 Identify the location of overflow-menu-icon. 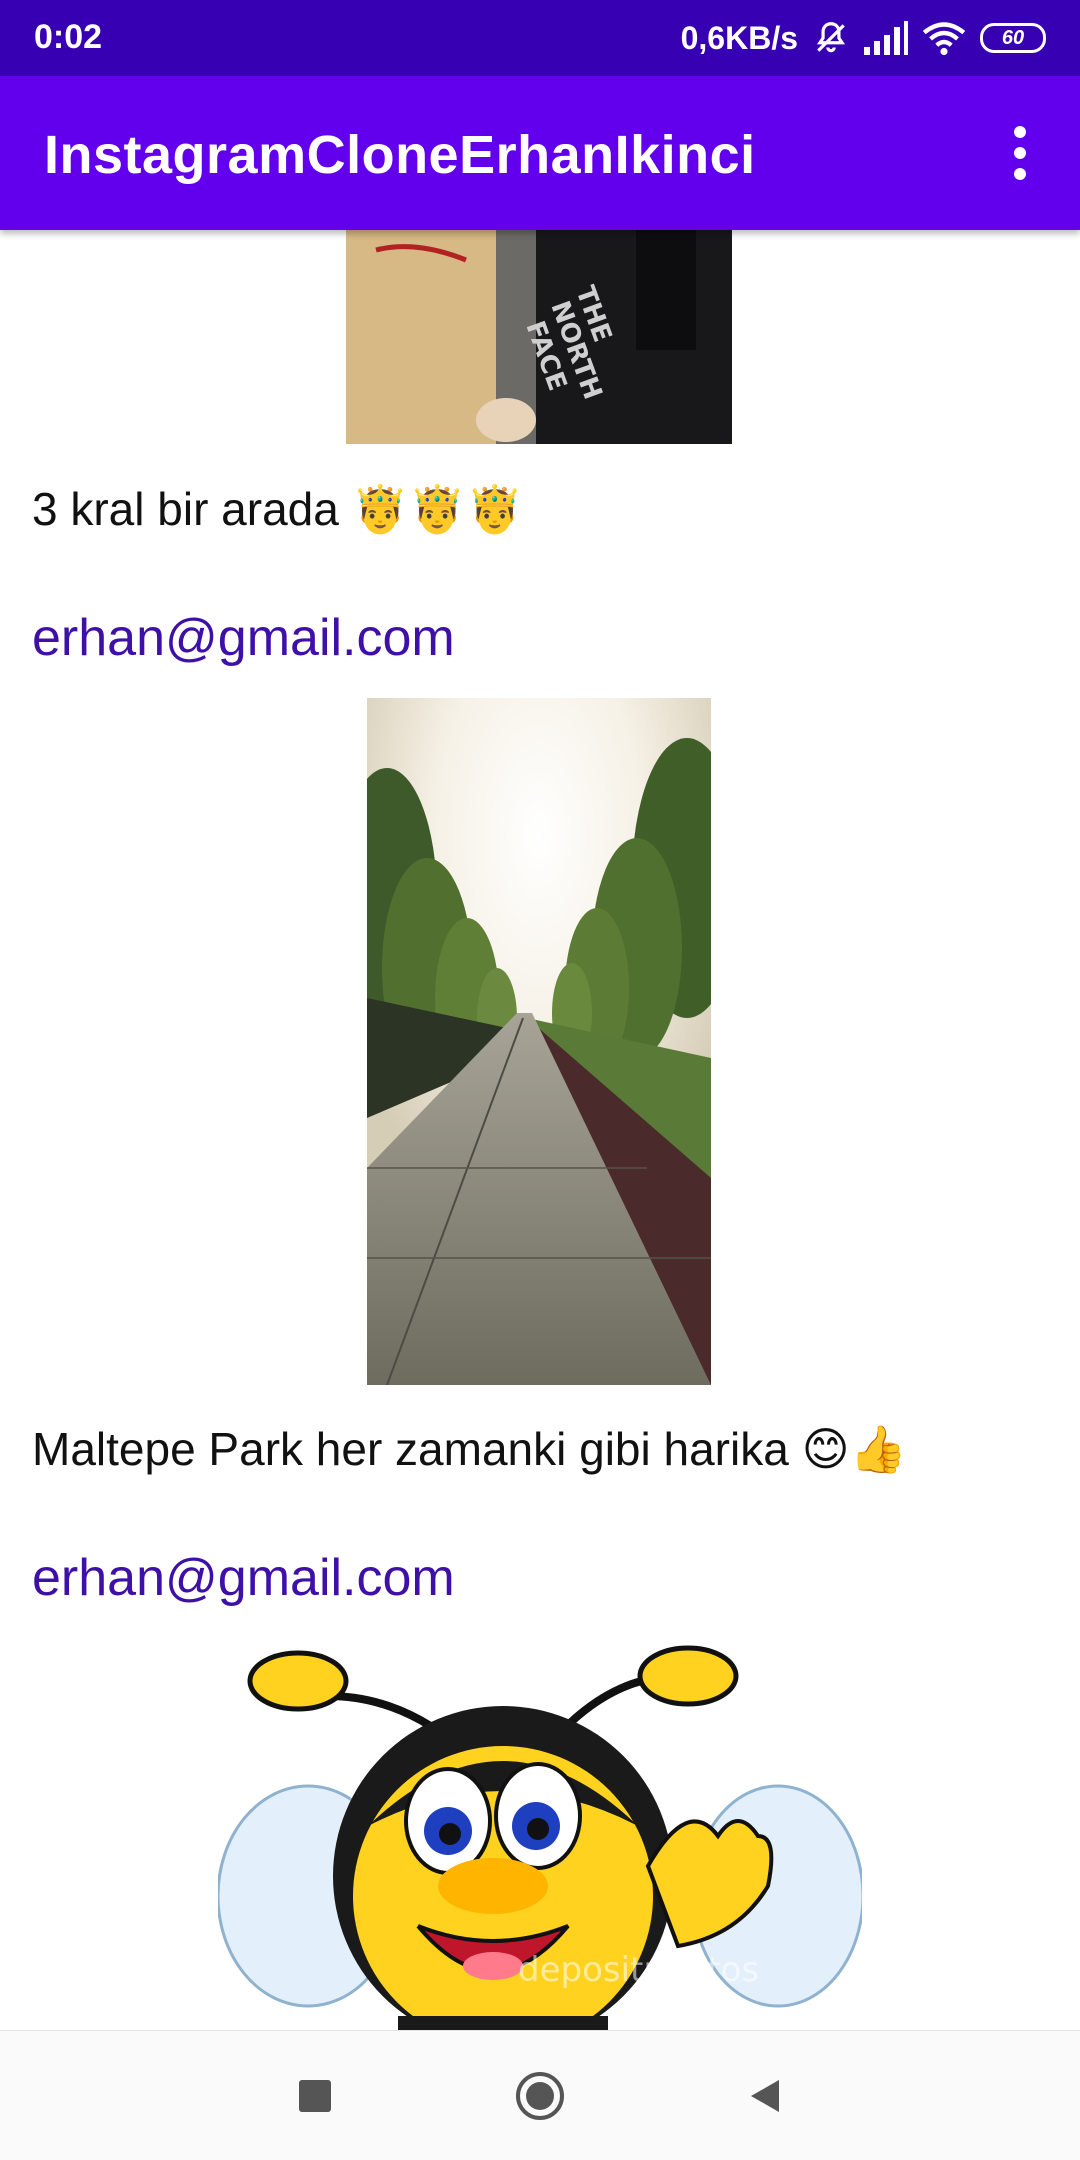
(1020, 153).